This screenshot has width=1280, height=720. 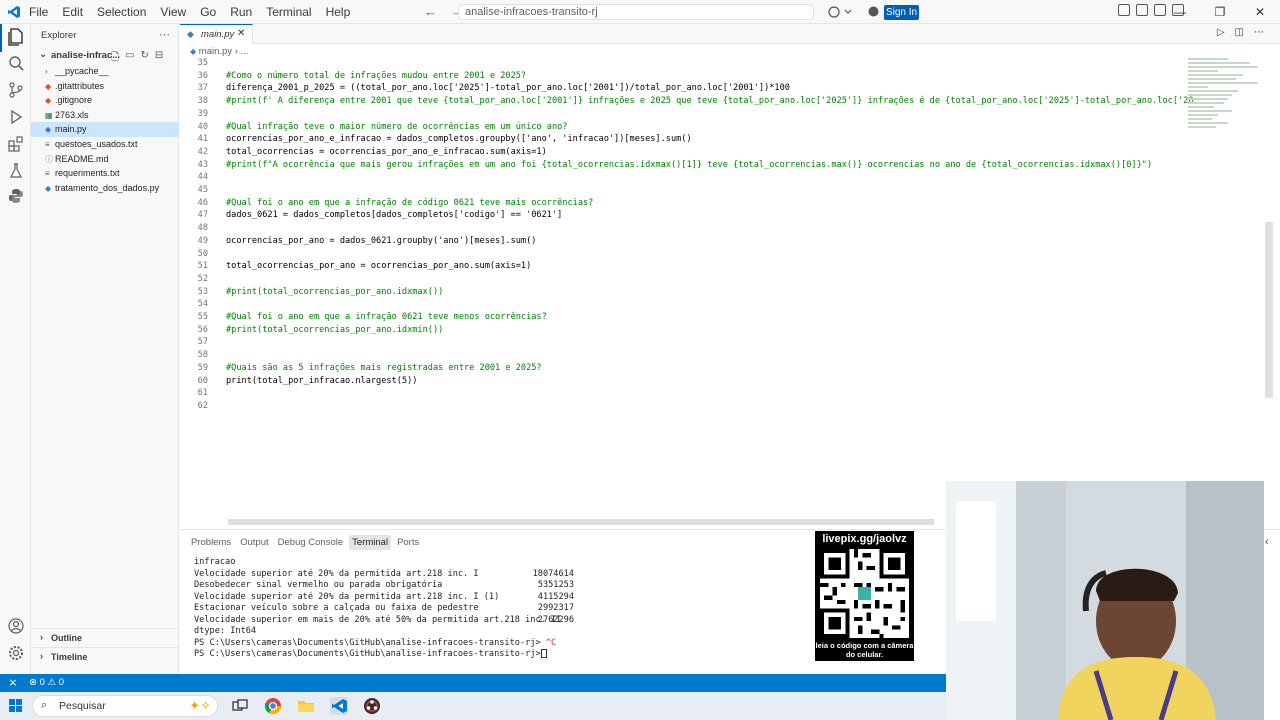 What do you see at coordinates (901, 12) in the screenshot?
I see `sign-in-button: Sign In` at bounding box center [901, 12].